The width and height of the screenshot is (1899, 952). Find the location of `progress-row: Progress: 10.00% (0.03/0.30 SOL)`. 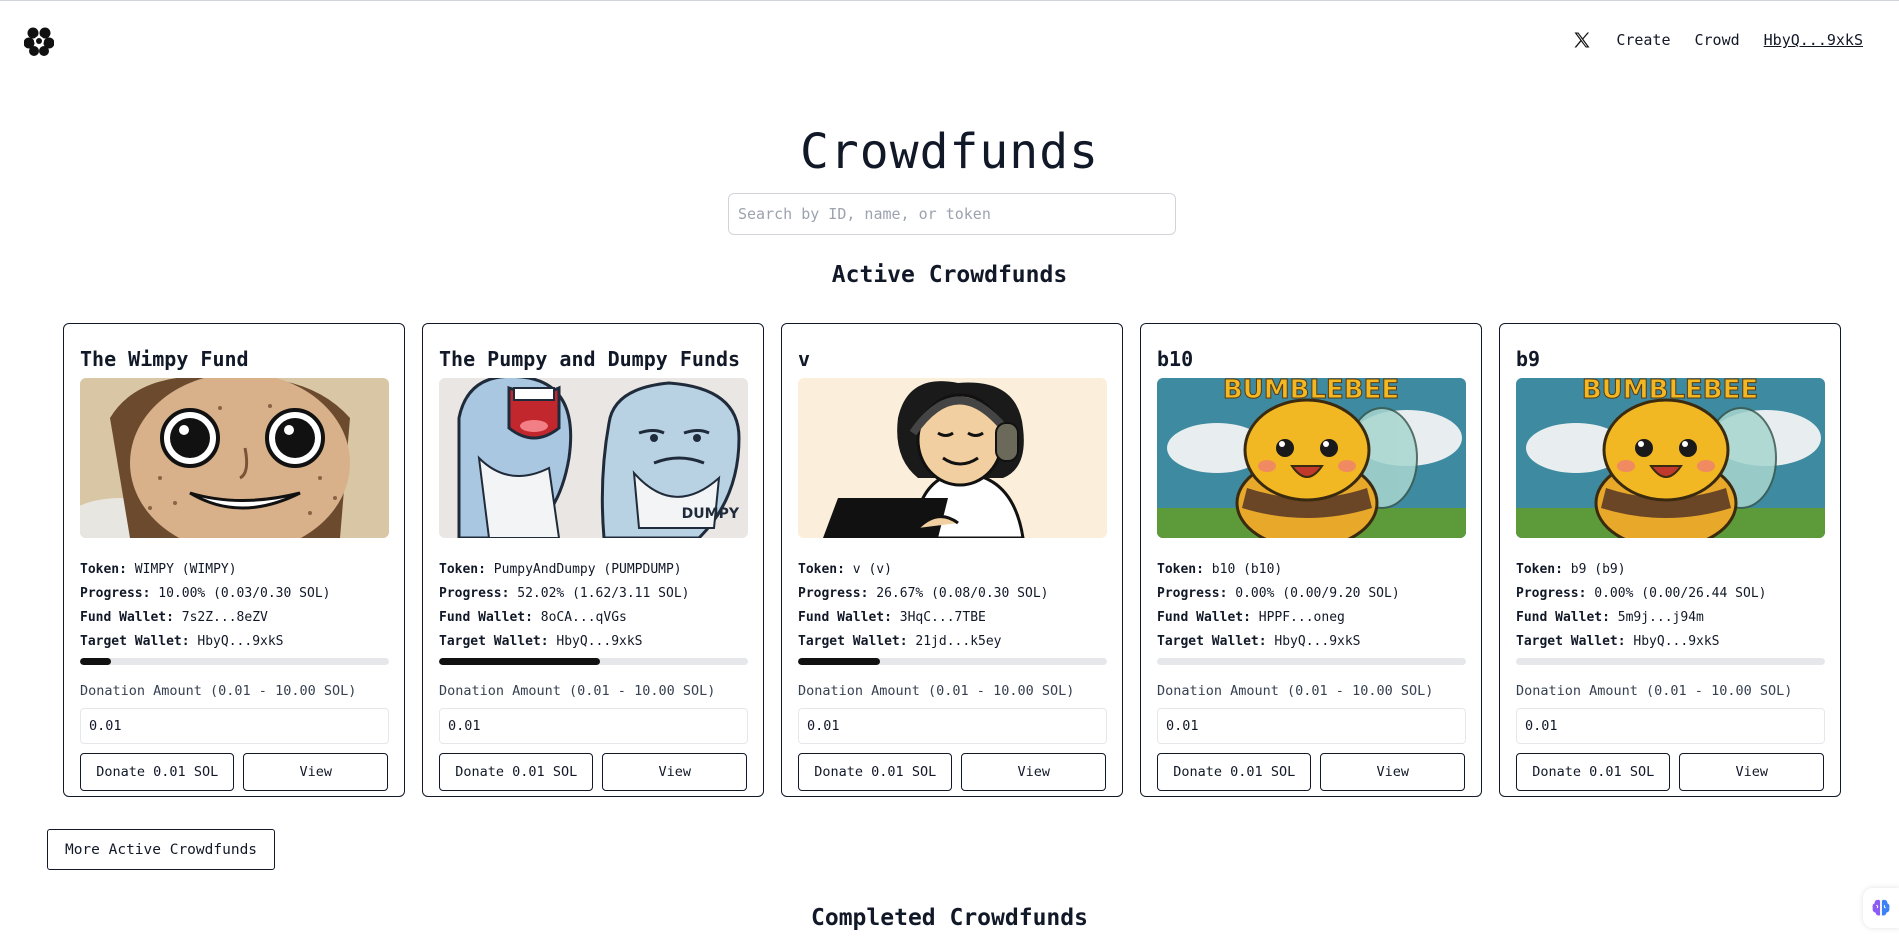

progress-row: Progress: 10.00% (0.03/0.30 SOL) is located at coordinates (234, 594).